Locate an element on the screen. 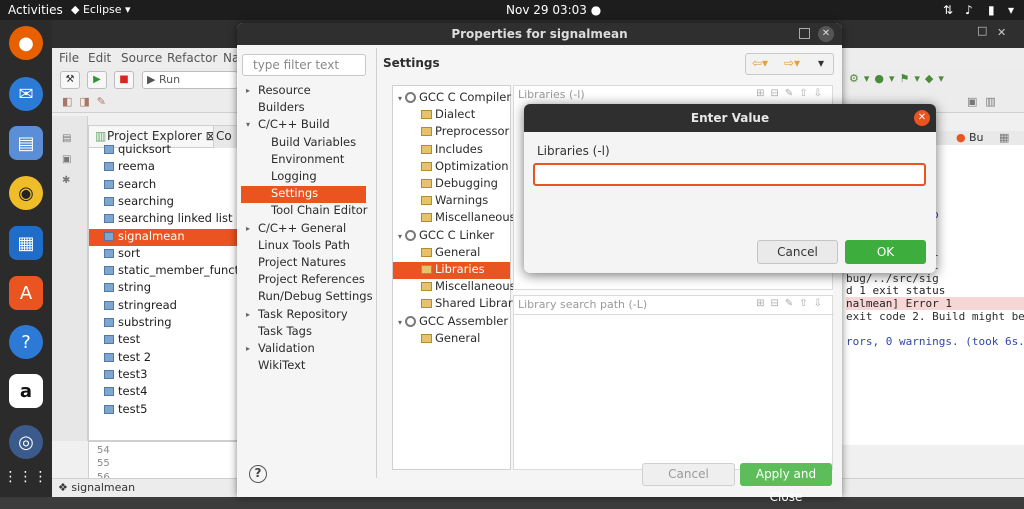  list-item: string is located at coordinates (127, 288).